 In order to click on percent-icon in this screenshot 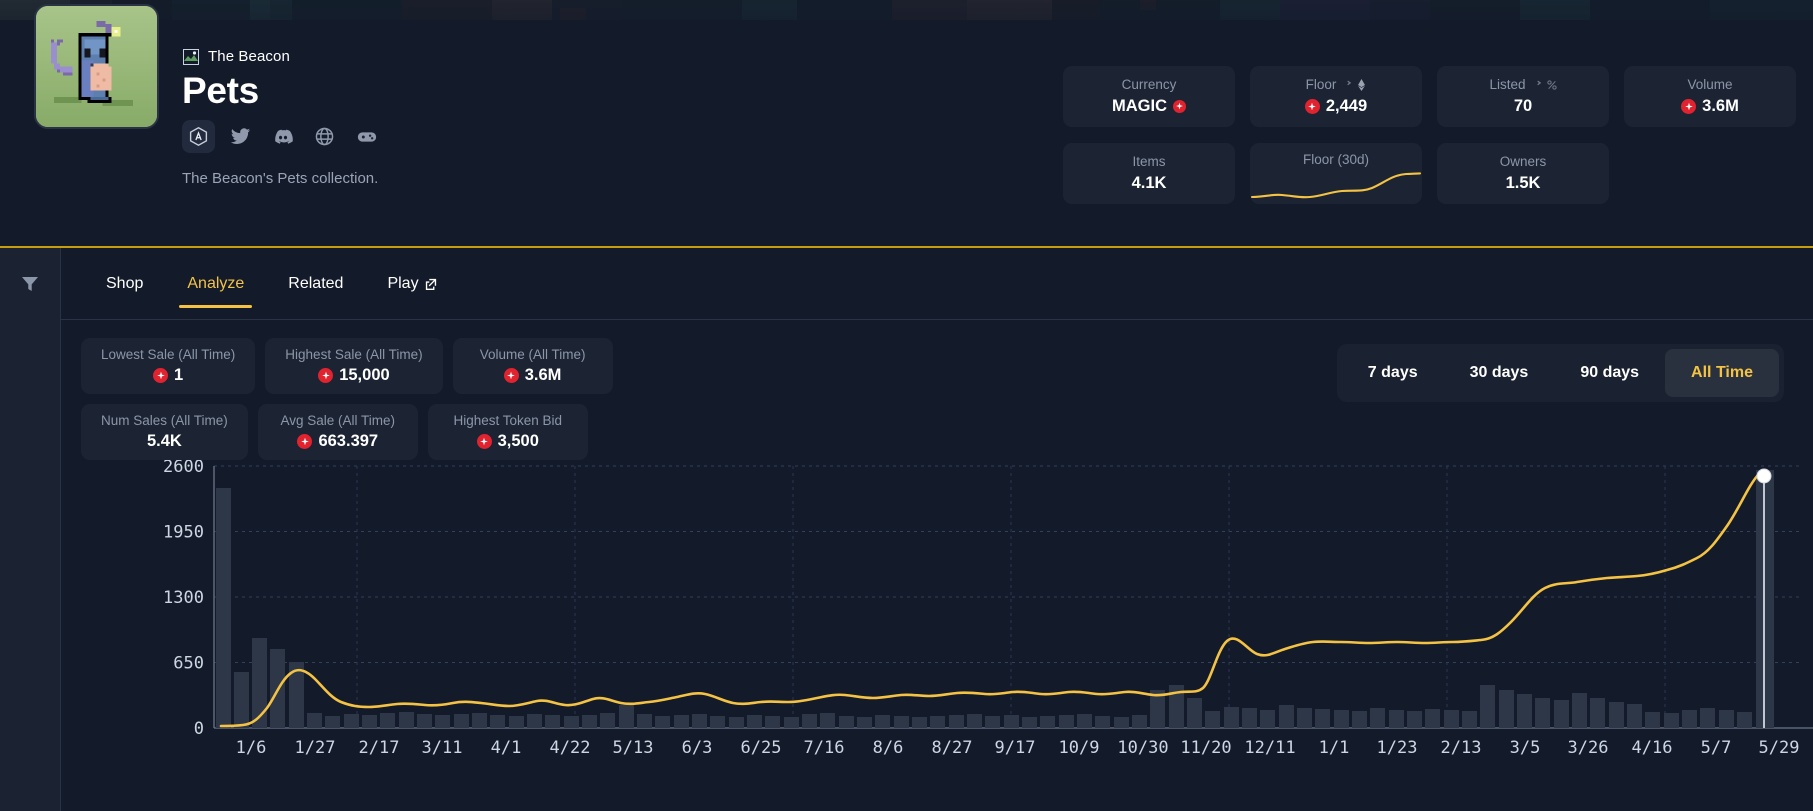, I will do `click(1551, 84)`.